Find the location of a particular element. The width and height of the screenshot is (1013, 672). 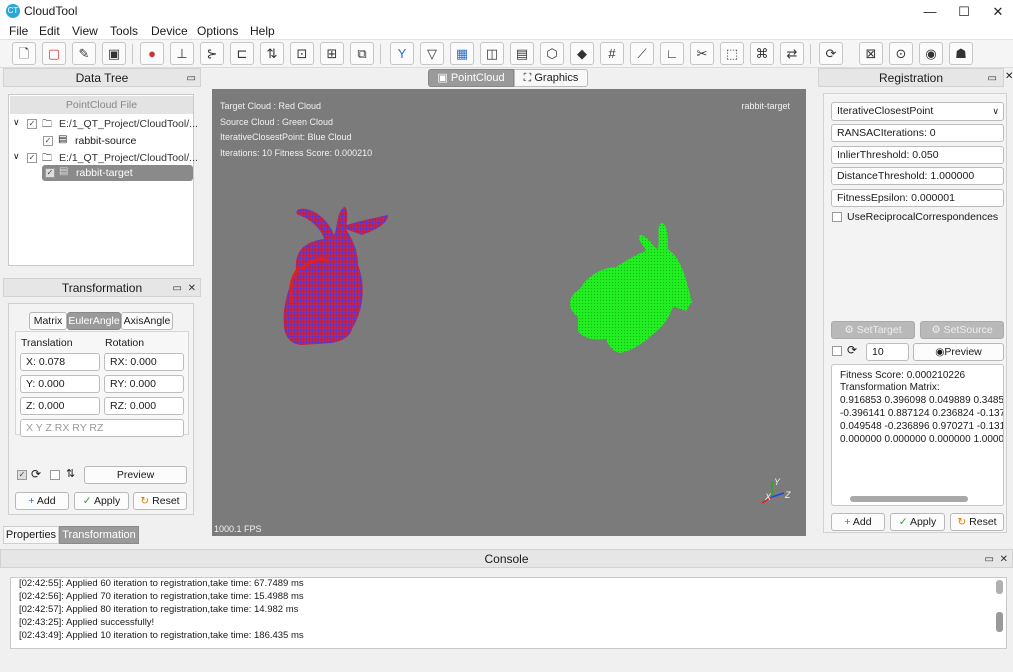

cut-icon: ✂ is located at coordinates (702, 53).